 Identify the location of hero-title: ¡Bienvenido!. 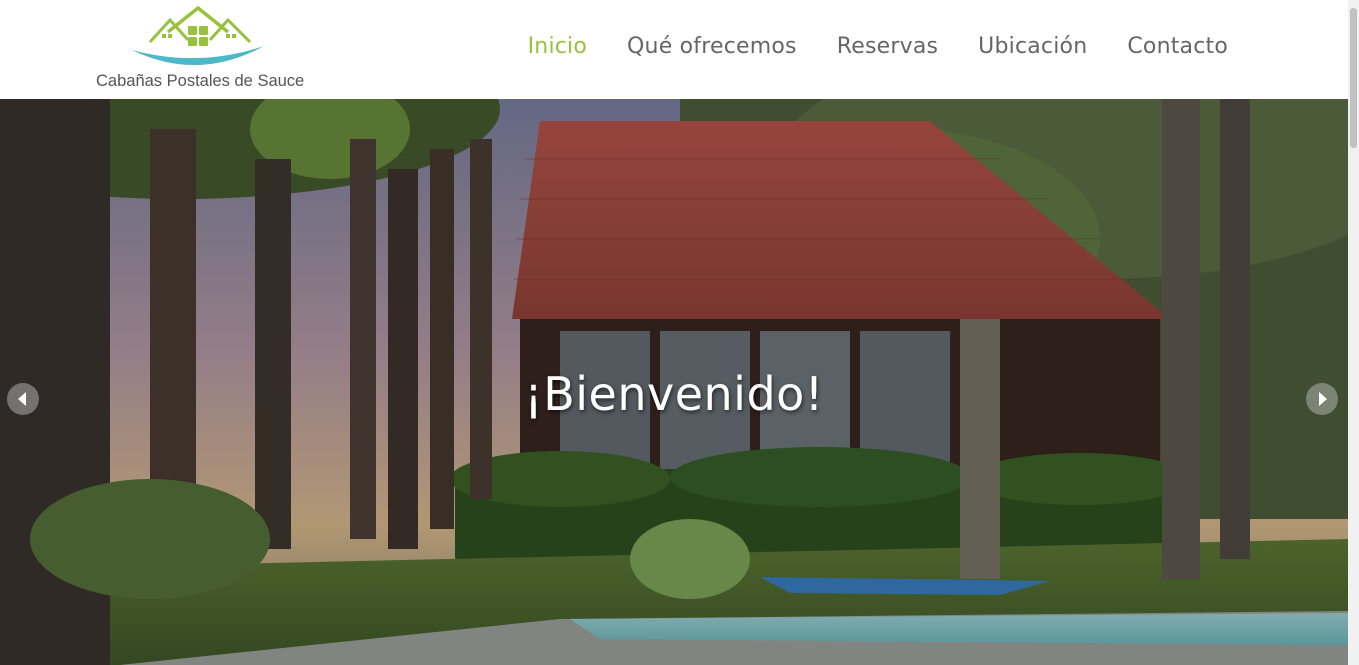
(674, 394).